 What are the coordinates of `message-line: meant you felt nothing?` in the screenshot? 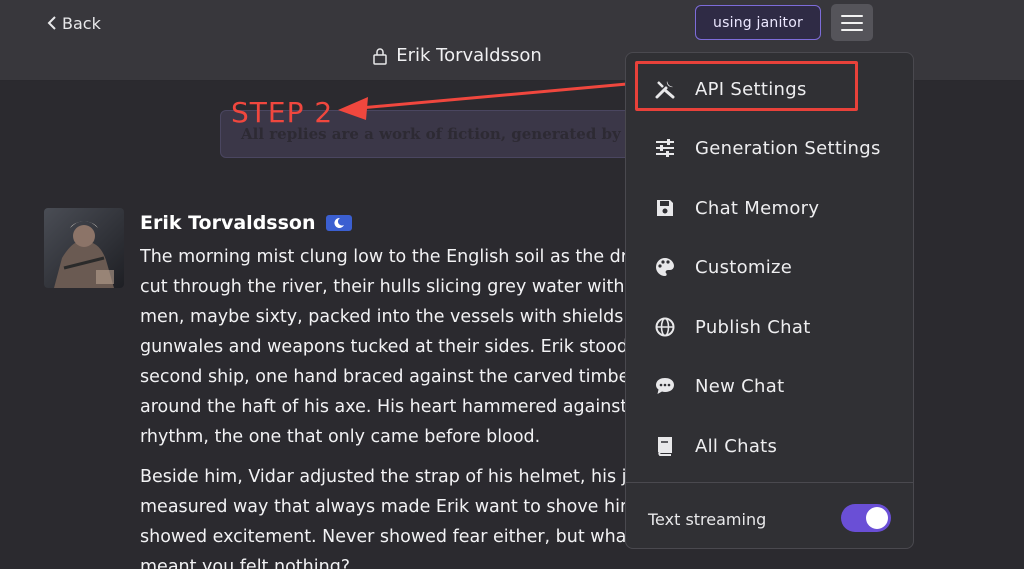 It's located at (245, 563).